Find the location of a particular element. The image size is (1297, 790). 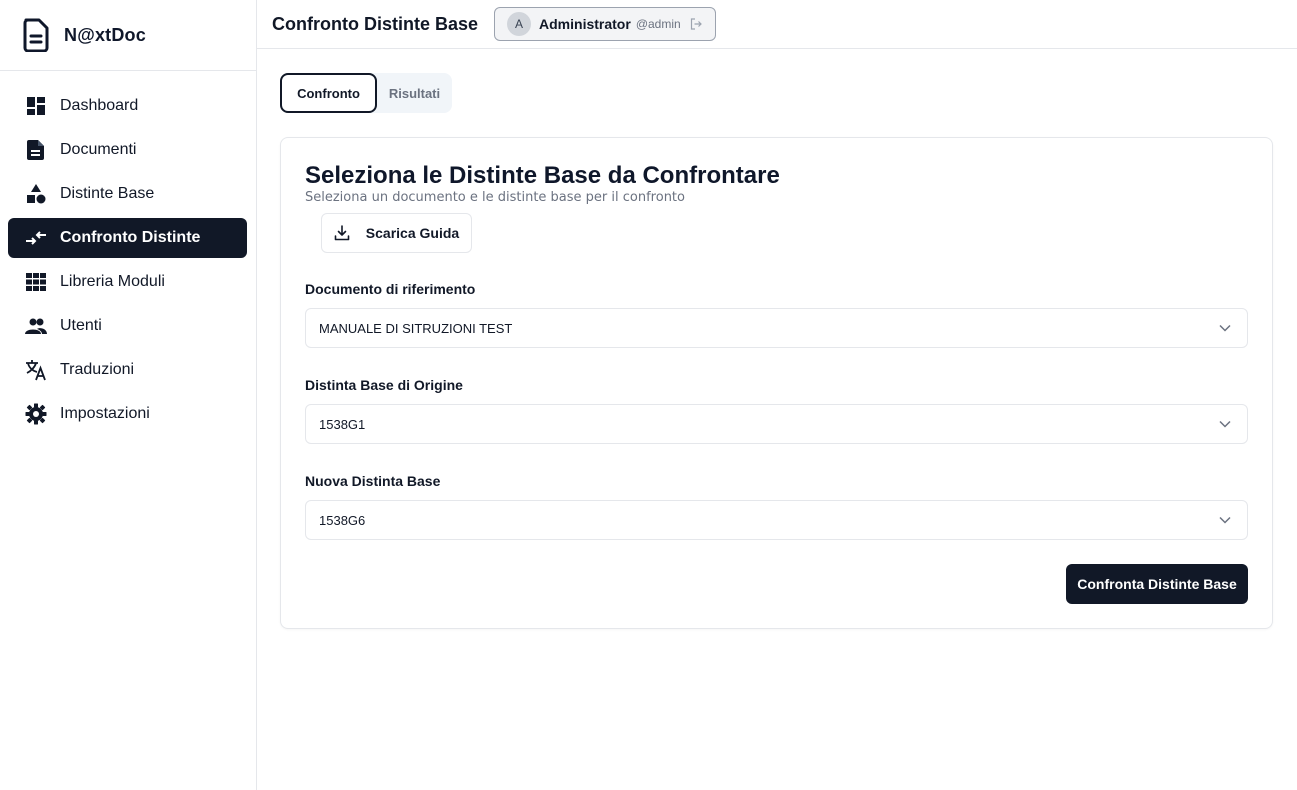

sidebar-item-label: Utenti is located at coordinates (81, 325).